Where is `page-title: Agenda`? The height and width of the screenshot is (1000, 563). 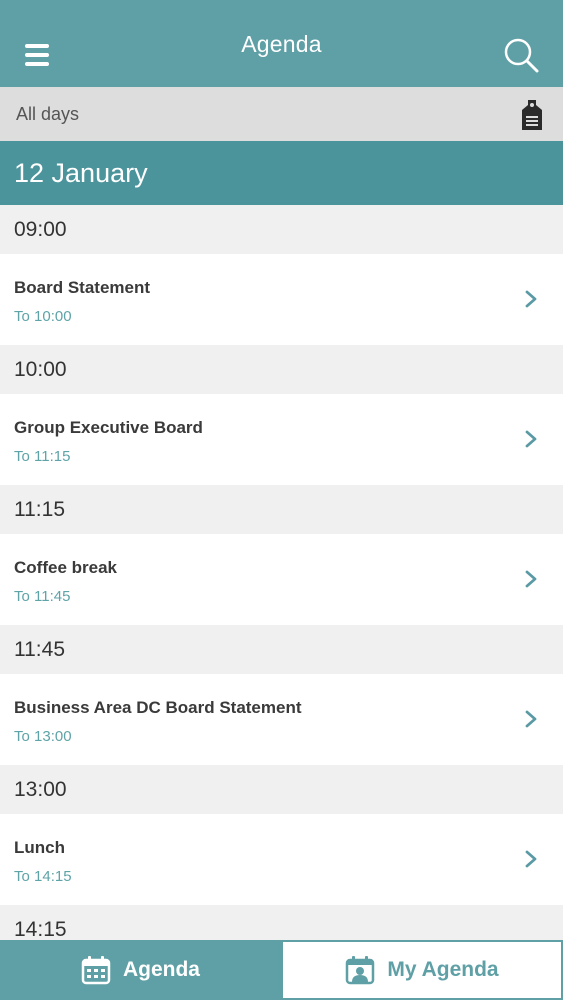 page-title: Agenda is located at coordinates (281, 44).